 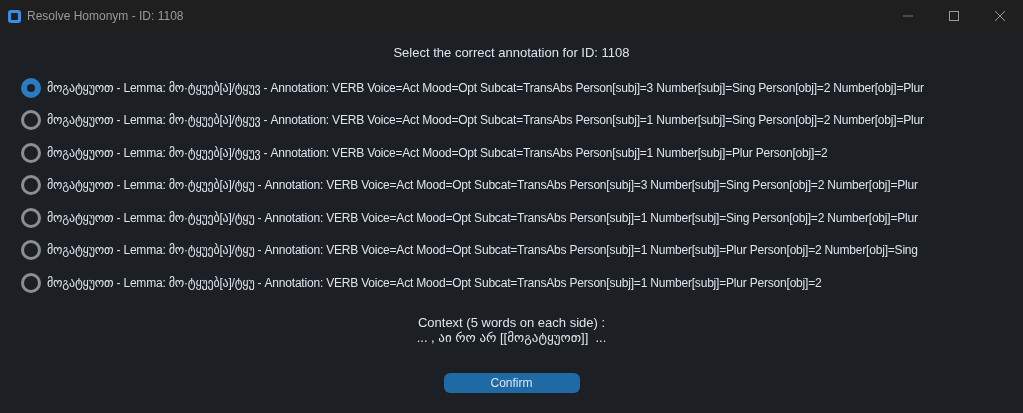 What do you see at coordinates (105, 16) in the screenshot?
I see `window-title: Resolve Homonym - ID: 1108` at bounding box center [105, 16].